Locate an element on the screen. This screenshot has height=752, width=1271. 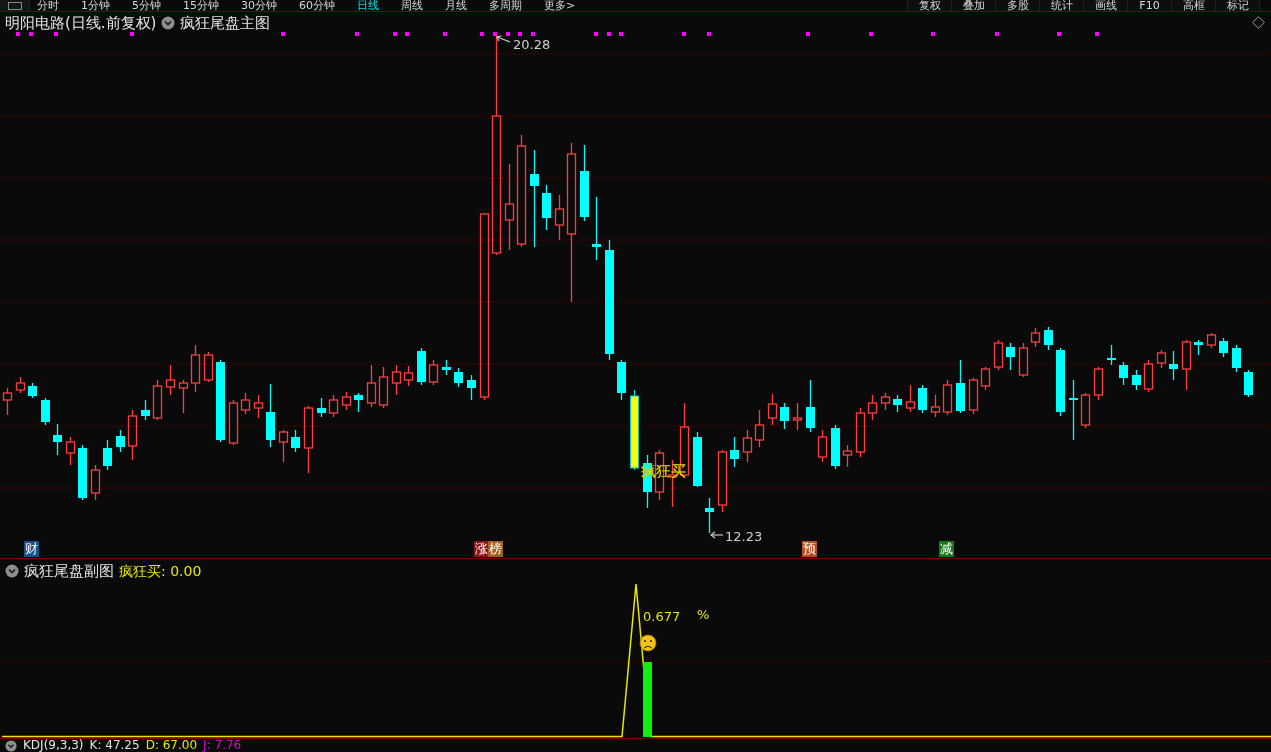
event-tag: 榜 is located at coordinates (495, 549).